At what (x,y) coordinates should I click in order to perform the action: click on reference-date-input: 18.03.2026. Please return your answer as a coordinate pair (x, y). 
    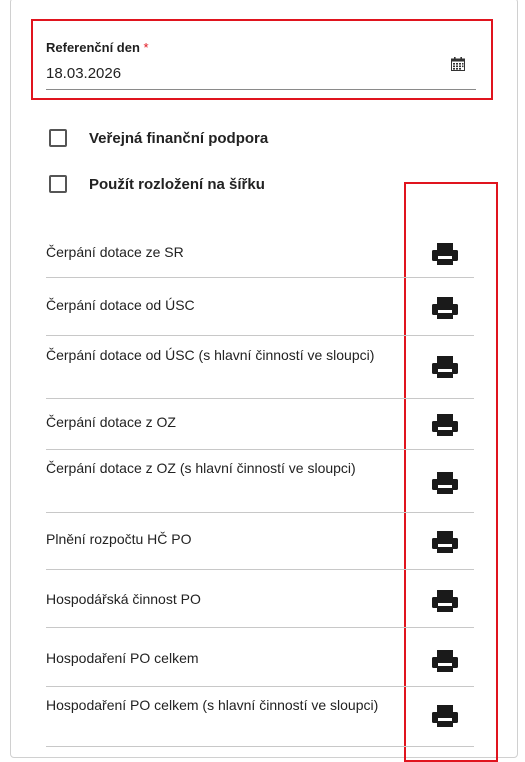
    Looking at the image, I should click on (83, 73).